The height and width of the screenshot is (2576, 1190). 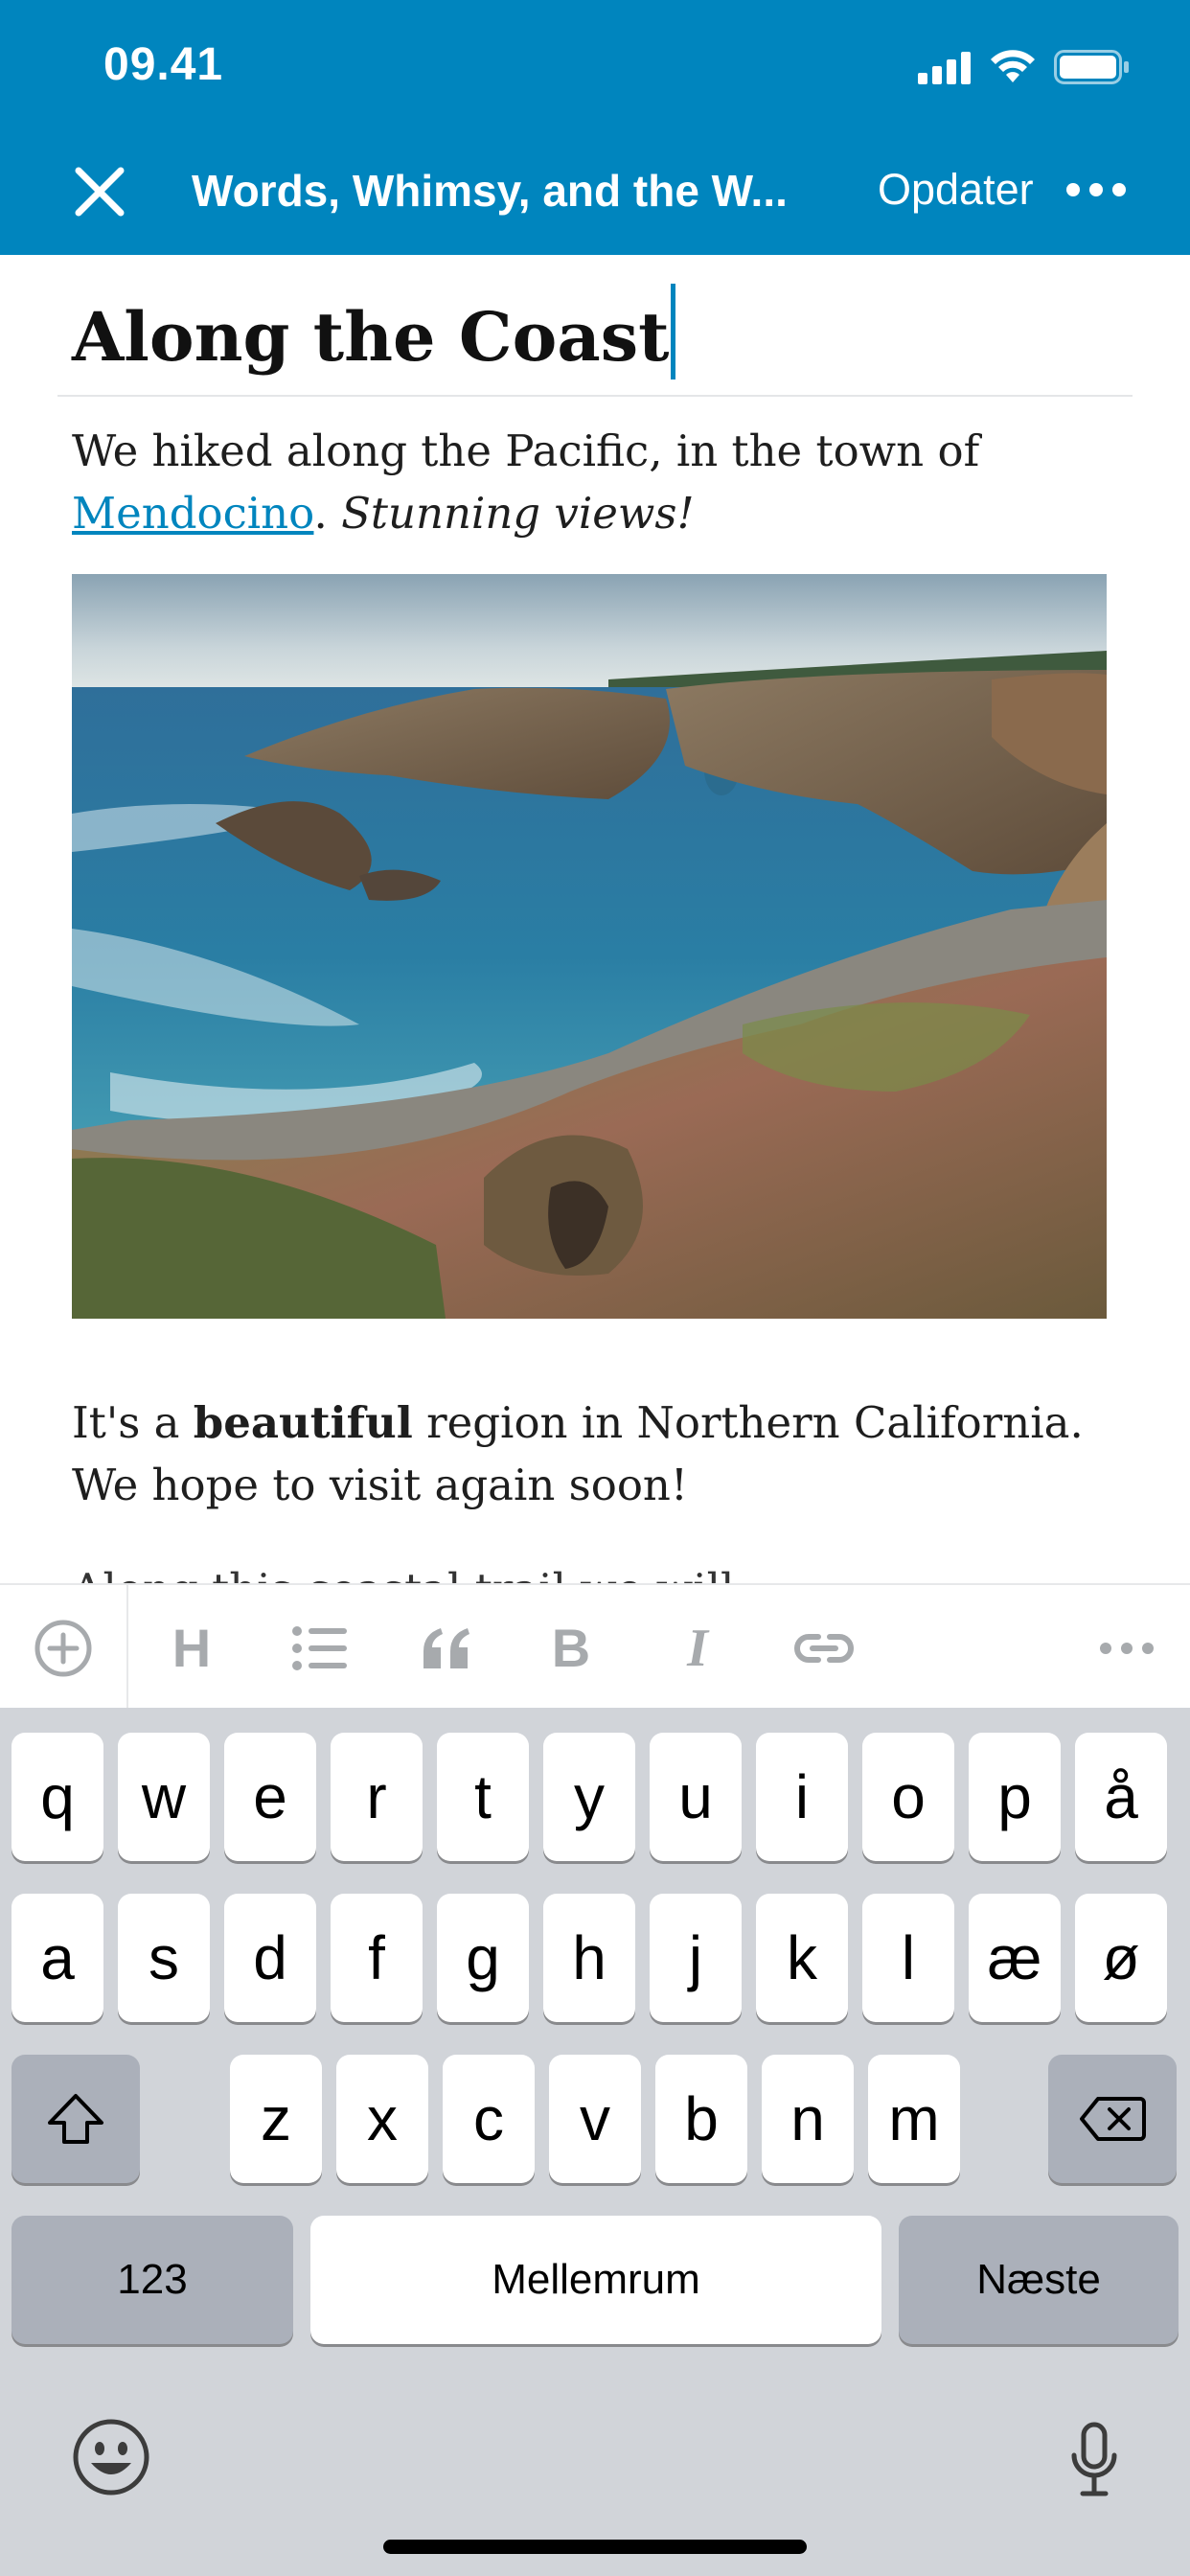 I want to click on numbers-key: 123, so click(x=152, y=2280).